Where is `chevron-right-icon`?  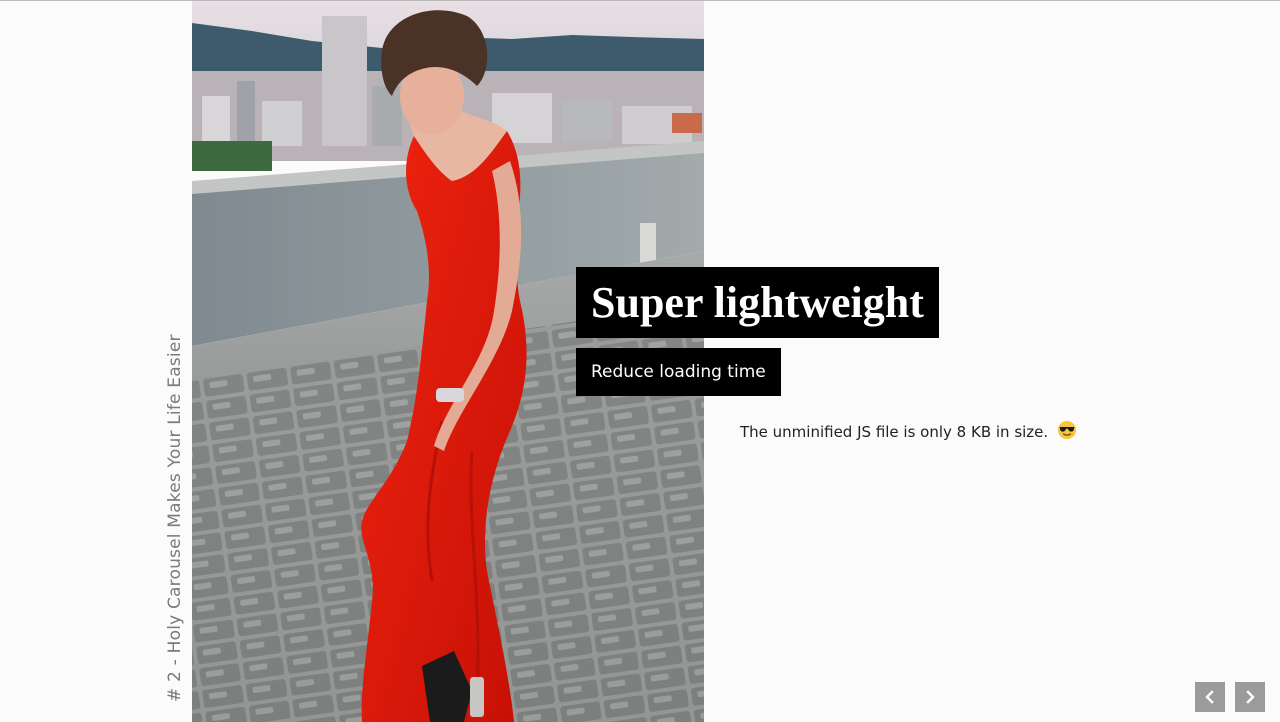
chevron-right-icon is located at coordinates (1250, 697).